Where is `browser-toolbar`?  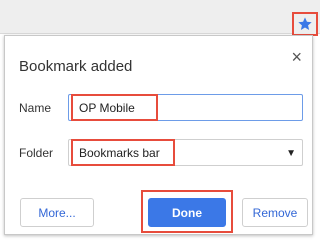 browser-toolbar is located at coordinates (160, 18).